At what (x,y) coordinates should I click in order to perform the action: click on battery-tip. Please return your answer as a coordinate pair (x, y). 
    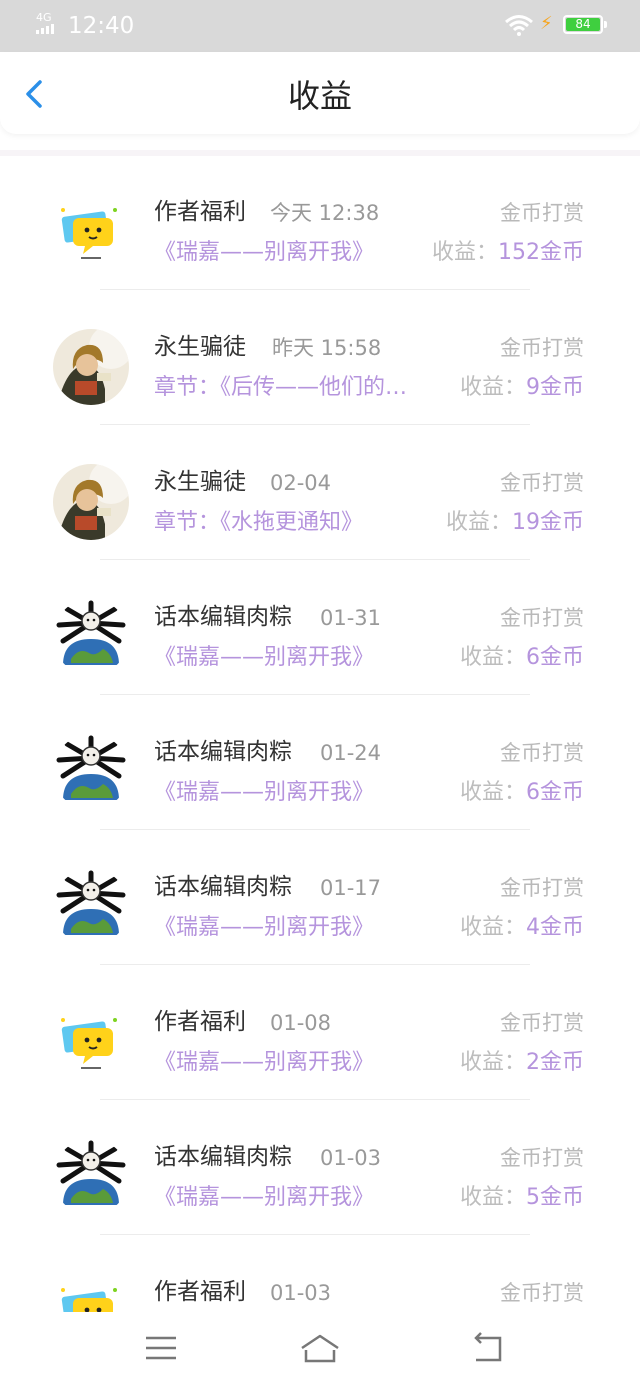
    Looking at the image, I should click on (605, 24).